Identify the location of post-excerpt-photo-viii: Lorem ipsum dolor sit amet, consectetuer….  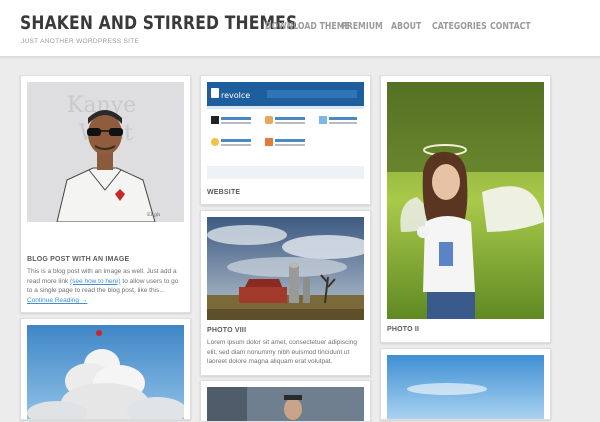
(282, 352).